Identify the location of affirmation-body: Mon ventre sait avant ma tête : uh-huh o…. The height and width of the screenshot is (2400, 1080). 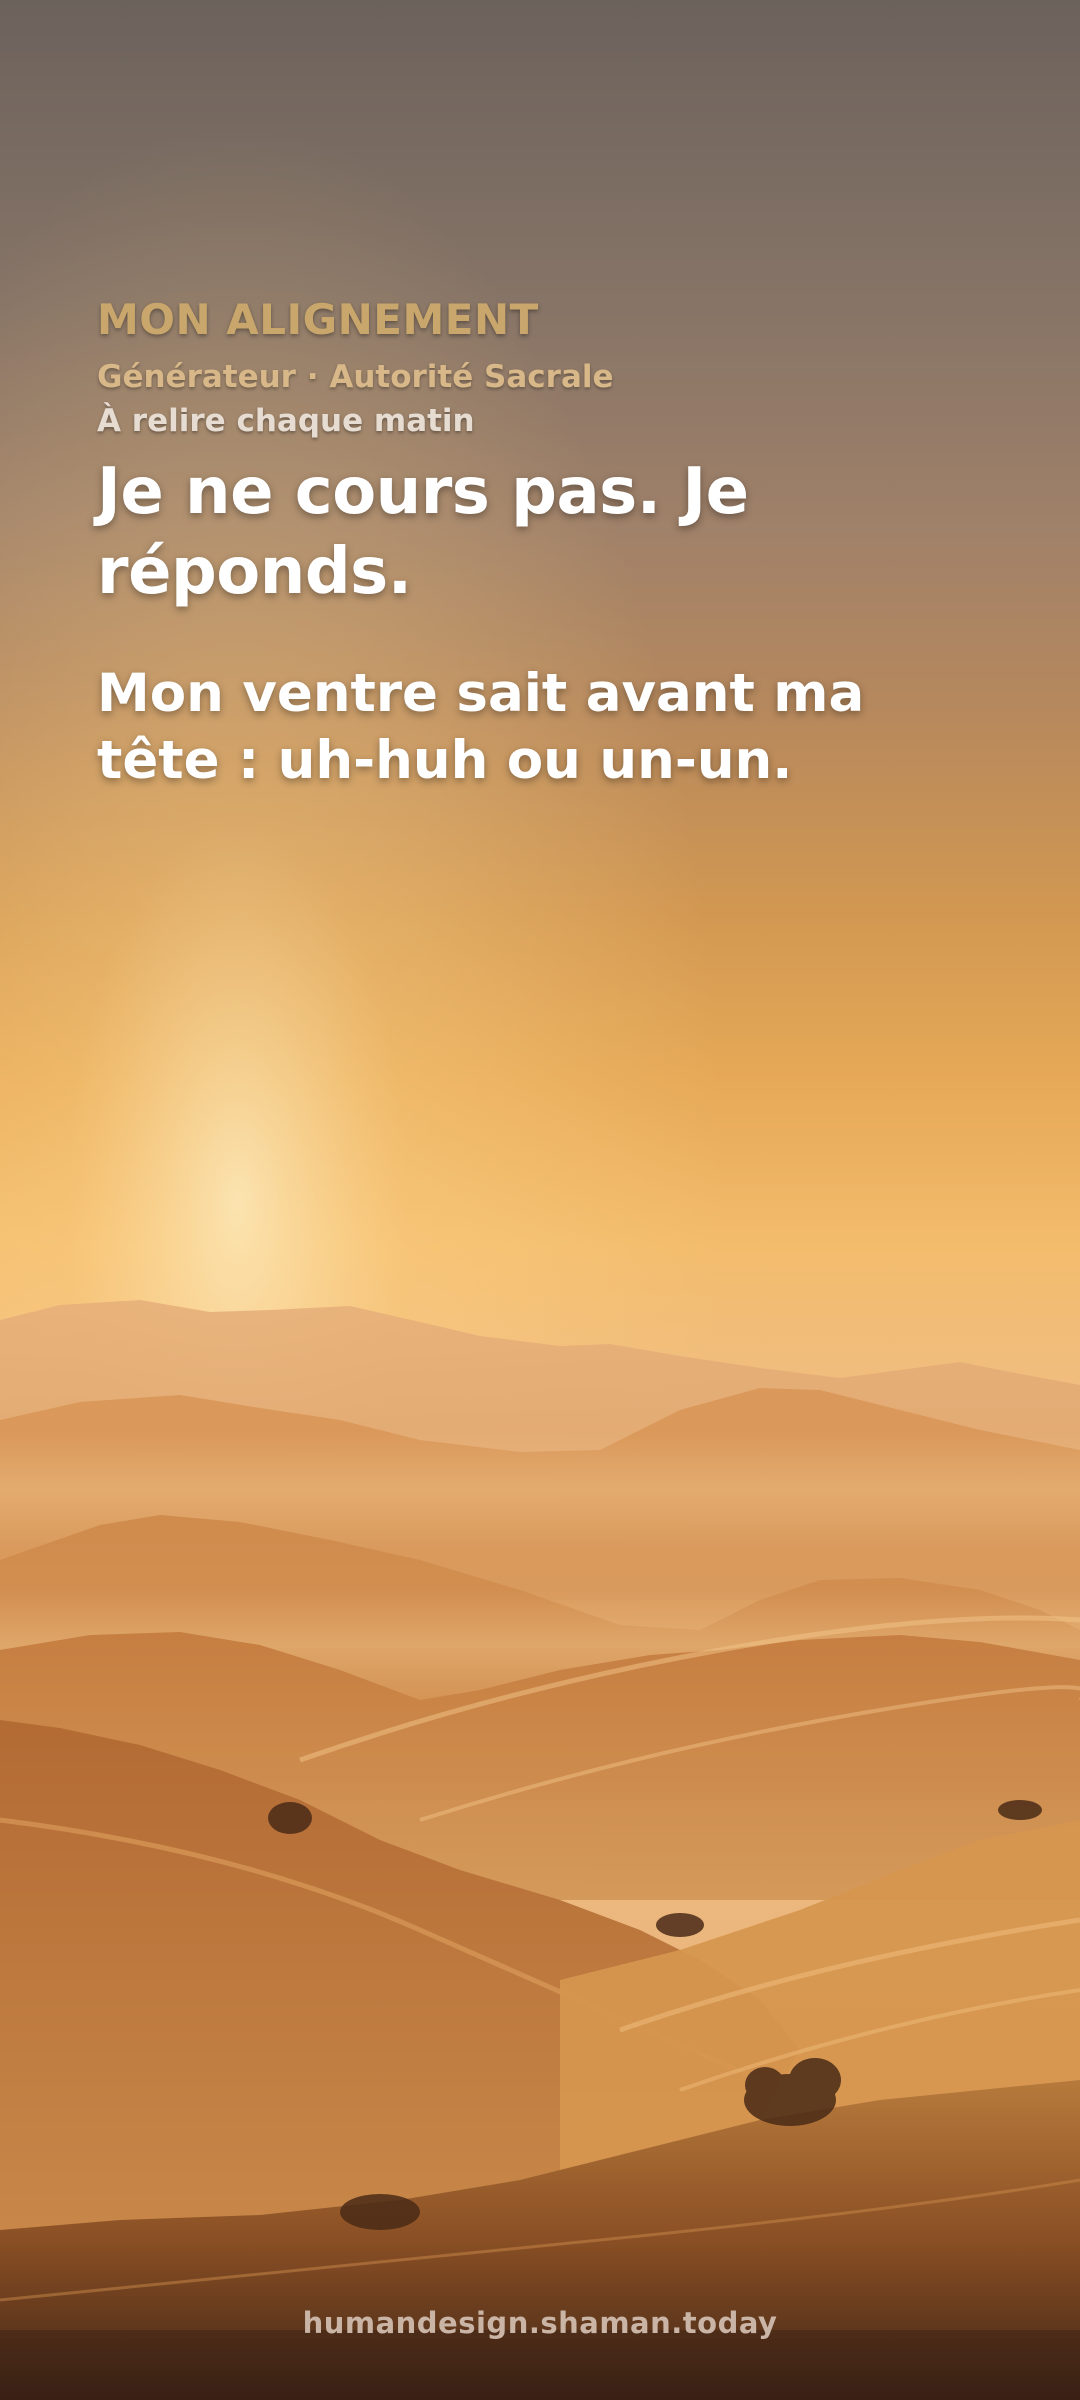
(481, 727).